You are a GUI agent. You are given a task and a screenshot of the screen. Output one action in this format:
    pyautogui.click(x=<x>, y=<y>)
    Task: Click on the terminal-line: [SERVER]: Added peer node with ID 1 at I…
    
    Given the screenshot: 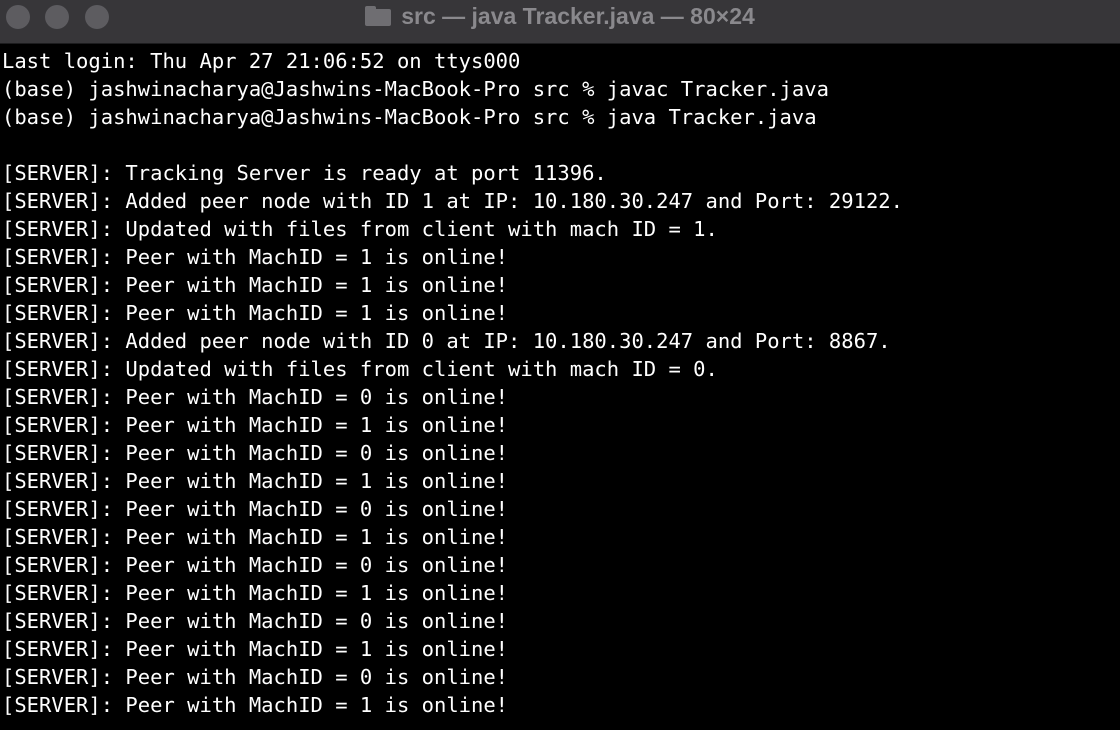 What is the action you would take?
    pyautogui.click(x=452, y=201)
    